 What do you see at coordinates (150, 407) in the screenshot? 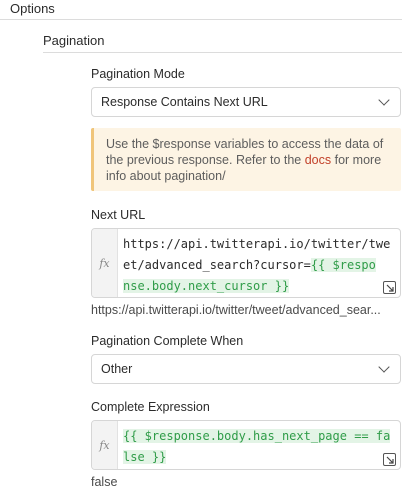
I see `complete-expression-label: Complete Expression` at bounding box center [150, 407].